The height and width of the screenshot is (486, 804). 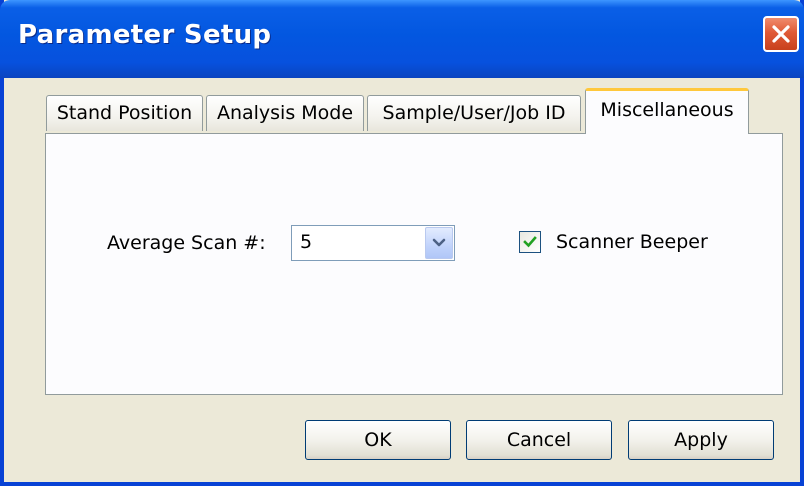 I want to click on tab-sample-user-job-id: Sample/User/Job ID, so click(x=474, y=113).